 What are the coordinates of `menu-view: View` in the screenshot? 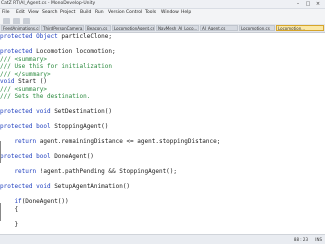 It's located at (33, 12).